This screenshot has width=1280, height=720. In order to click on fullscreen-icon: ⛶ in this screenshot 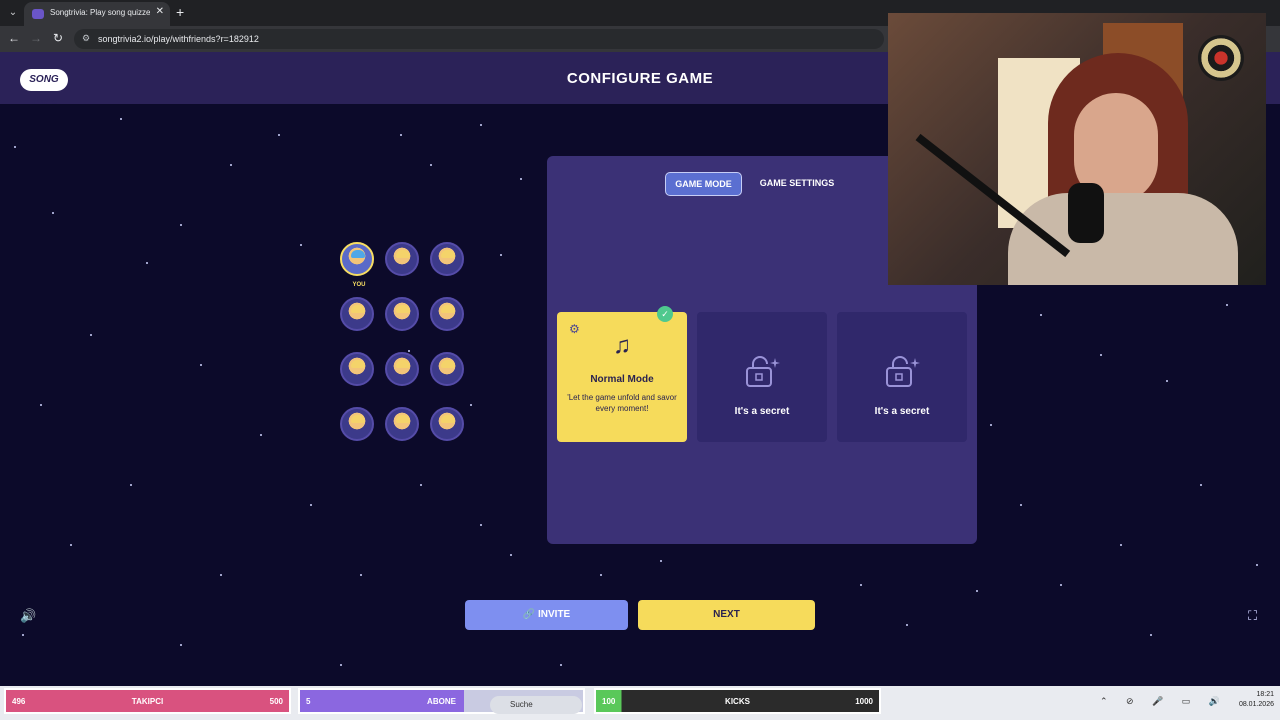, I will do `click(1252, 616)`.